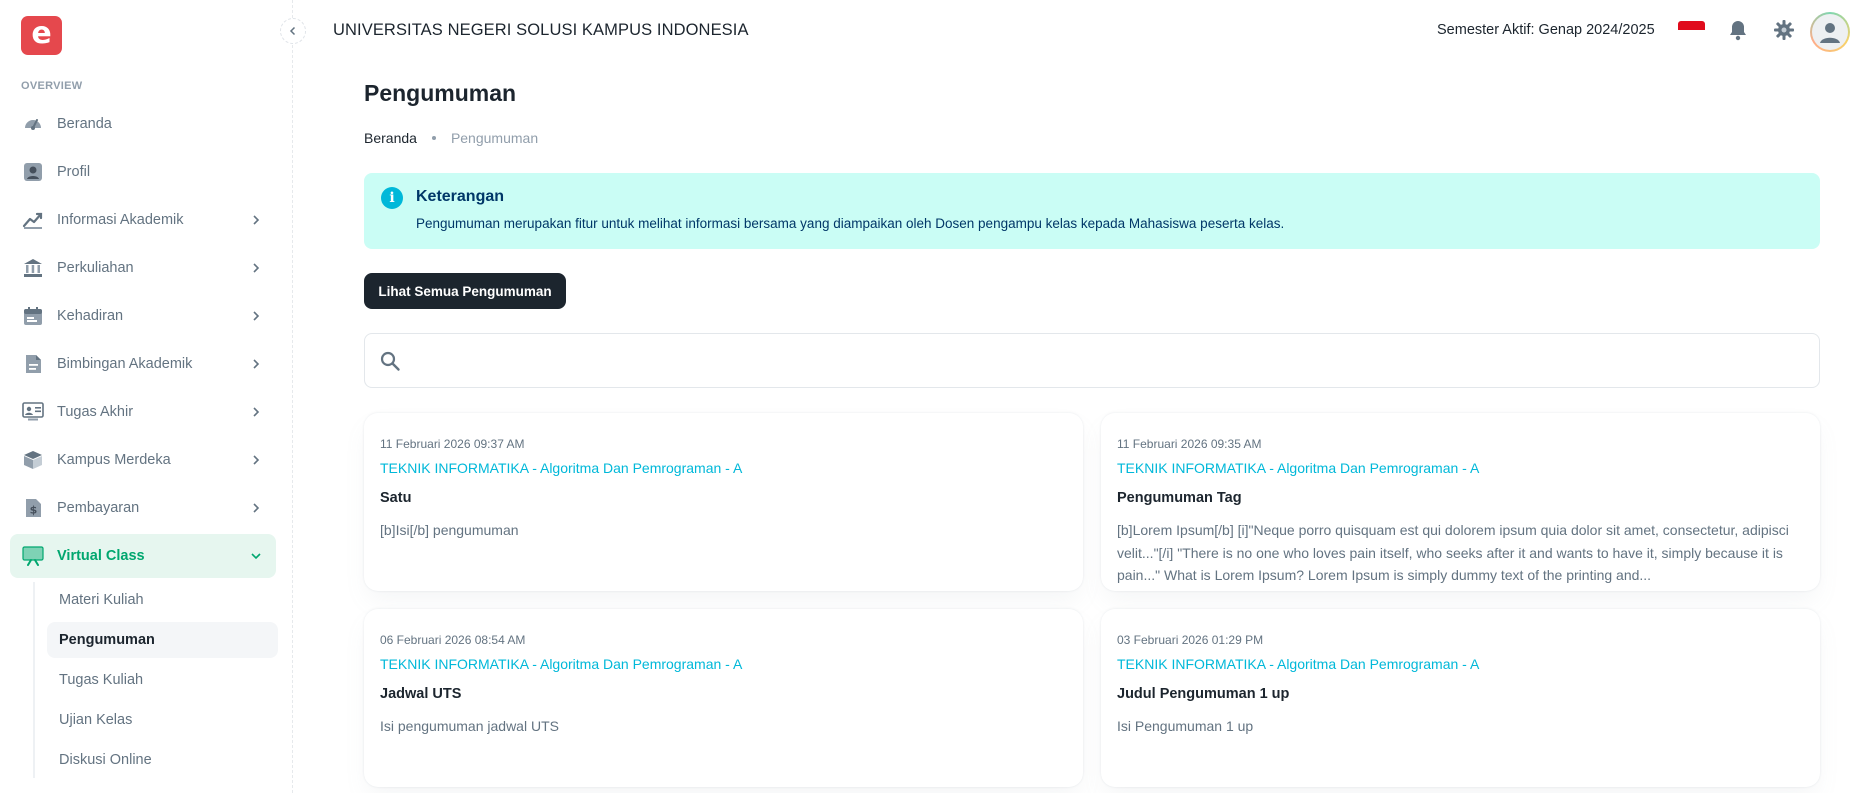  Describe the element at coordinates (162, 760) in the screenshot. I see `sidebar-subitem-diskusi-online: Diskusi Online` at that location.